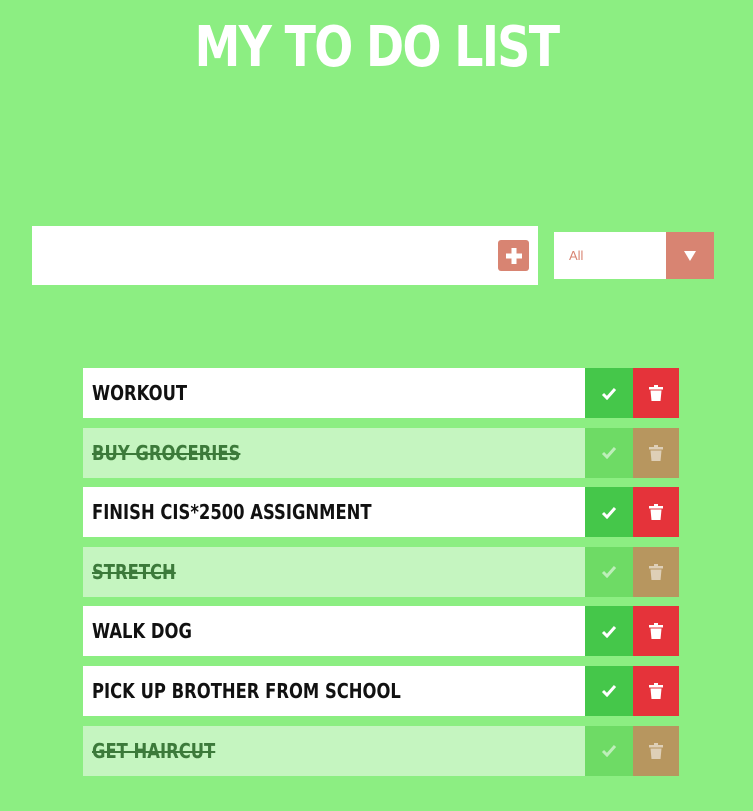  I want to click on filter-select: All, so click(634, 255).